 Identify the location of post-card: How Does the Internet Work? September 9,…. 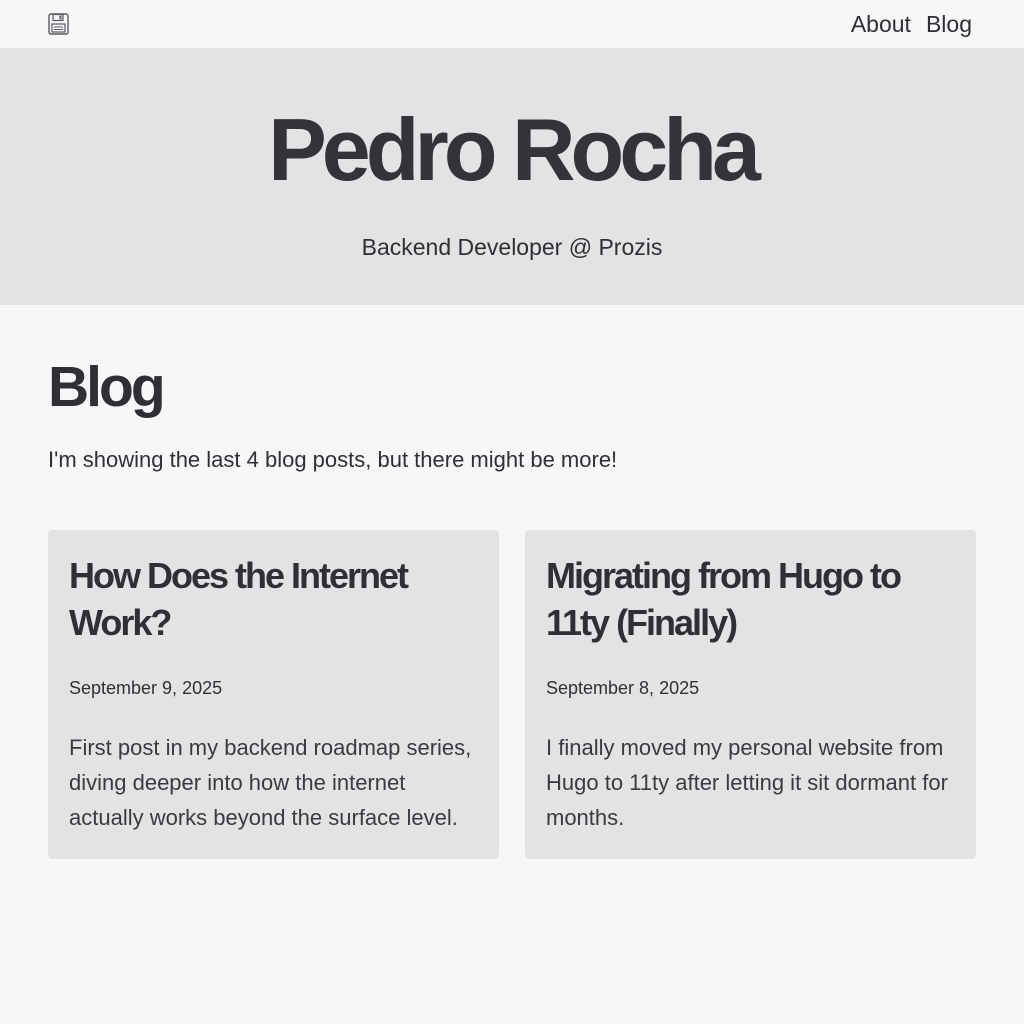
(273, 694).